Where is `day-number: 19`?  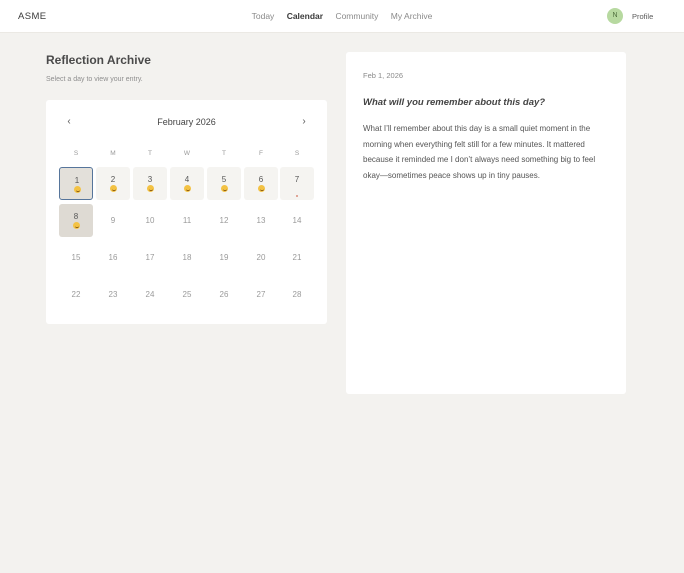 day-number: 19 is located at coordinates (224, 257).